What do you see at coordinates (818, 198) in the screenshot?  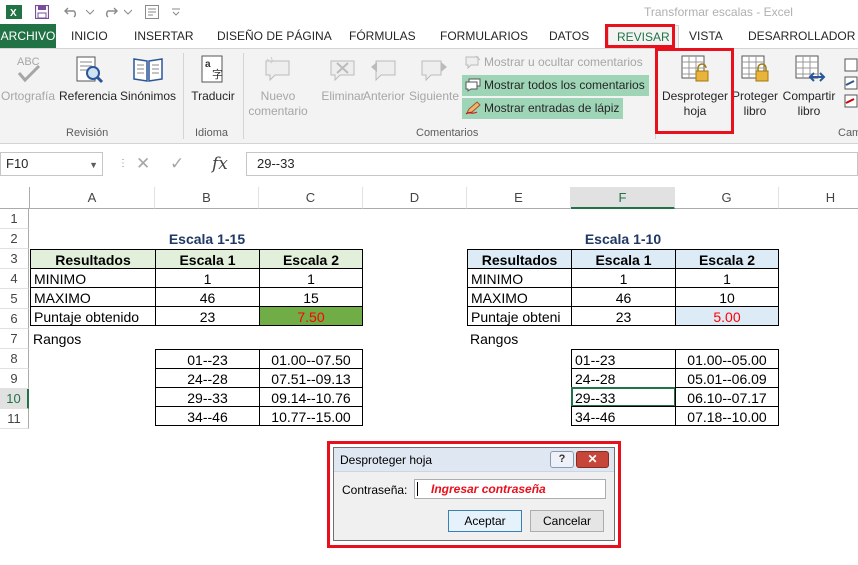 I see `column-header-h: H` at bounding box center [818, 198].